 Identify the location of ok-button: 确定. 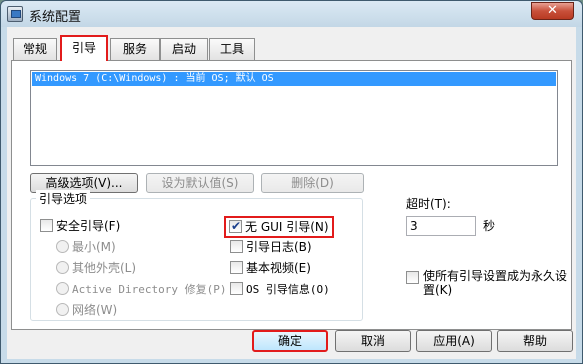
(290, 341).